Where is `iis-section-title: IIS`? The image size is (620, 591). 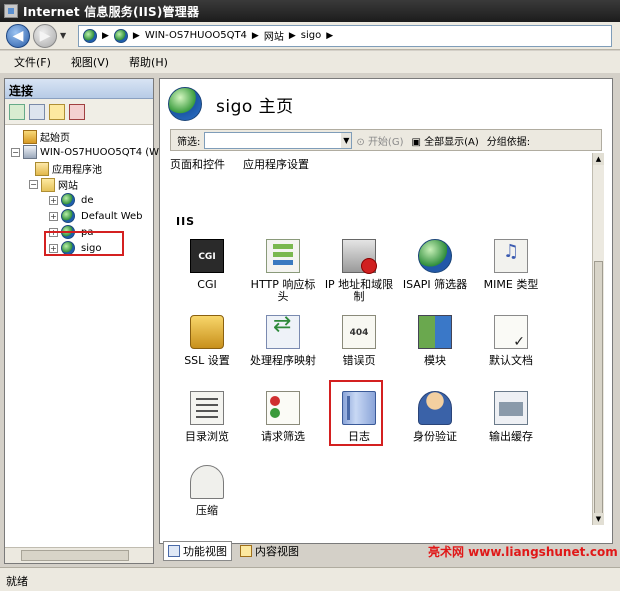
iis-section-title: IIS is located at coordinates (186, 221).